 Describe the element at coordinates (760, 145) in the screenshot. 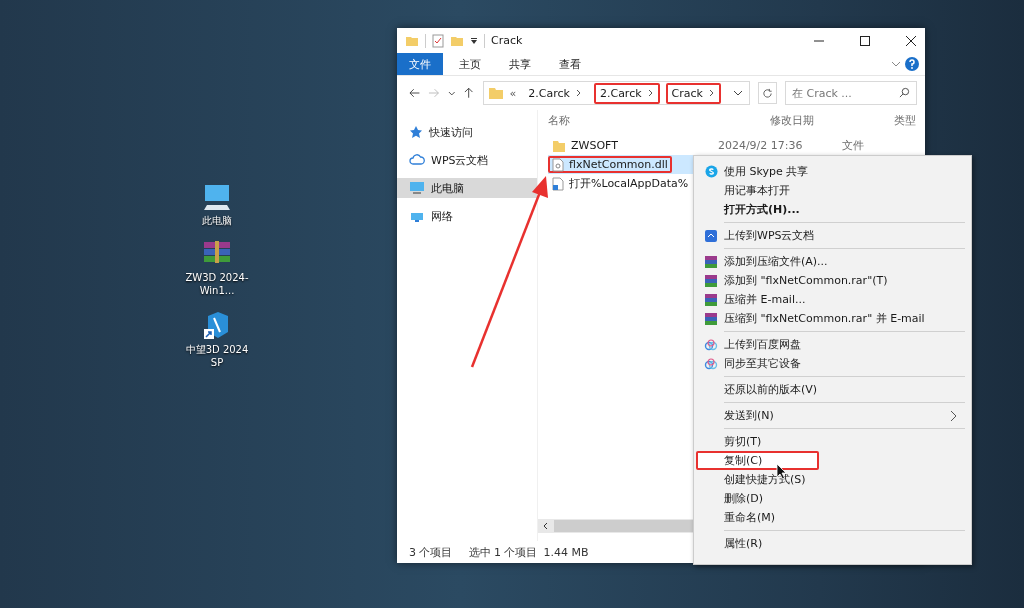

I see `modified-date: 2024/9/2 17:36` at that location.